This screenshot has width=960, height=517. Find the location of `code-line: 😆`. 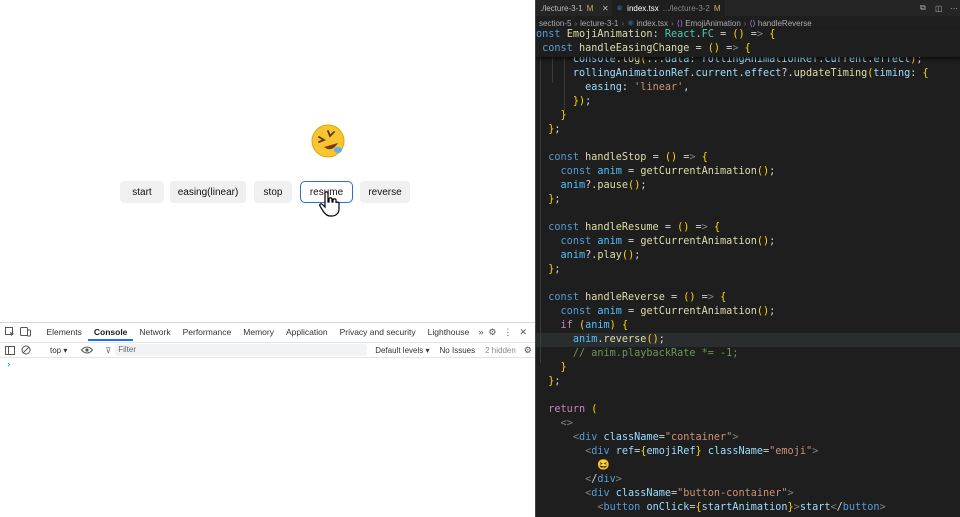

code-line: 😆 is located at coordinates (573, 465).